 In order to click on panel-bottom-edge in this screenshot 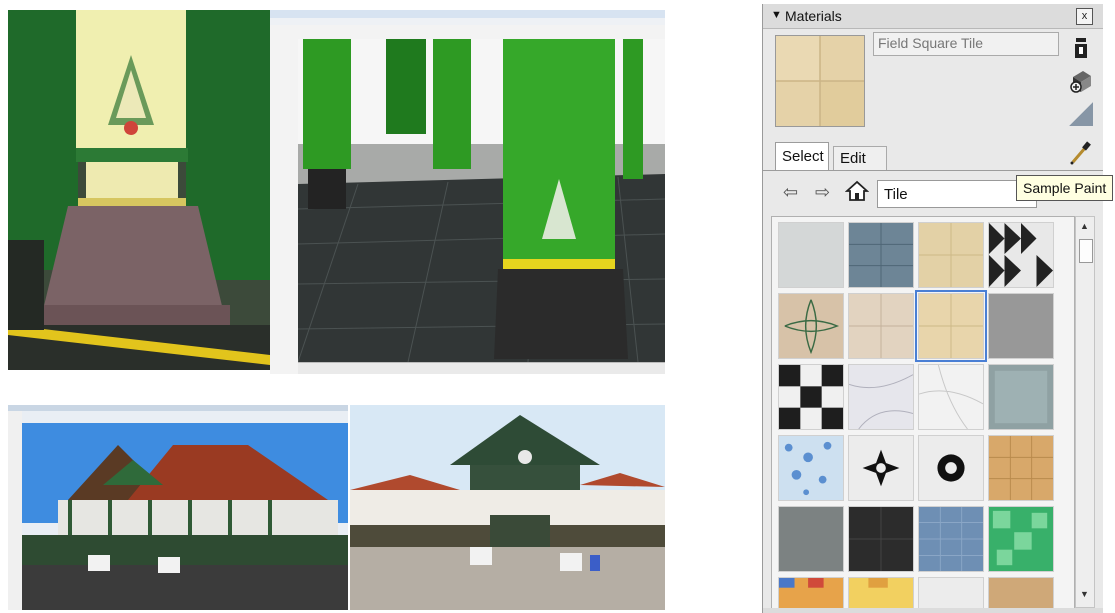, I will do `click(933, 610)`.